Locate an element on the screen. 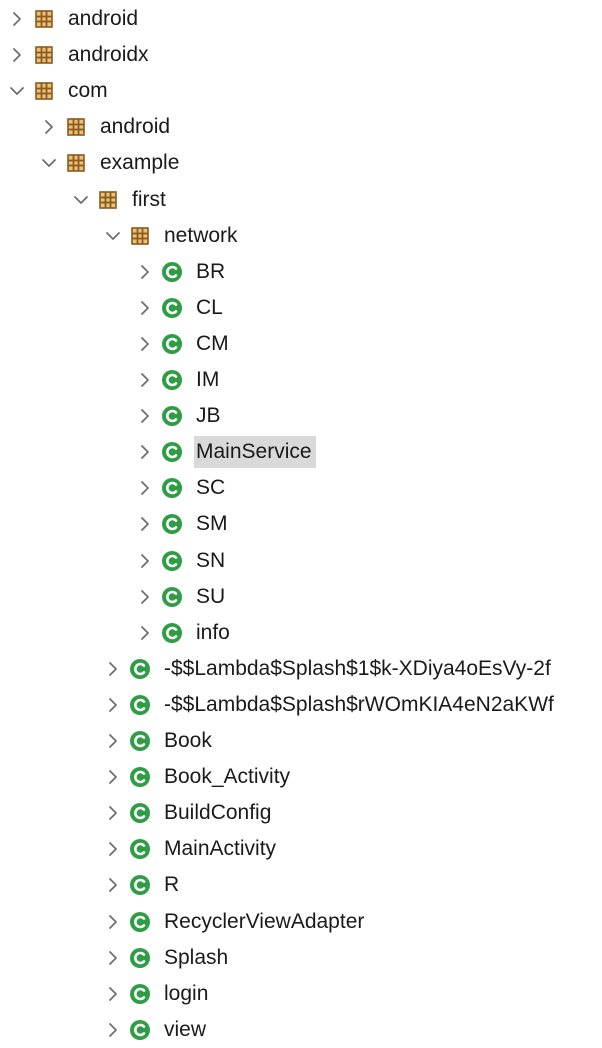  tree-row: Book is located at coordinates (301, 741).